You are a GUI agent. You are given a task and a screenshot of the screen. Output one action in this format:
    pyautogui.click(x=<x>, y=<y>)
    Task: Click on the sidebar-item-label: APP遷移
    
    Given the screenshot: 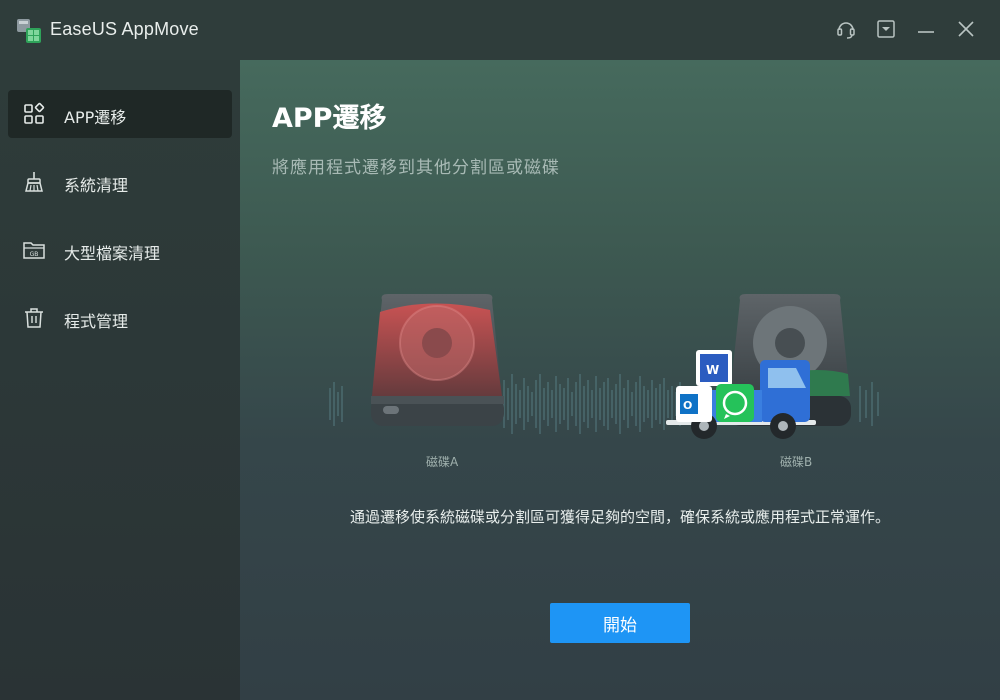 What is the action you would take?
    pyautogui.click(x=95, y=117)
    